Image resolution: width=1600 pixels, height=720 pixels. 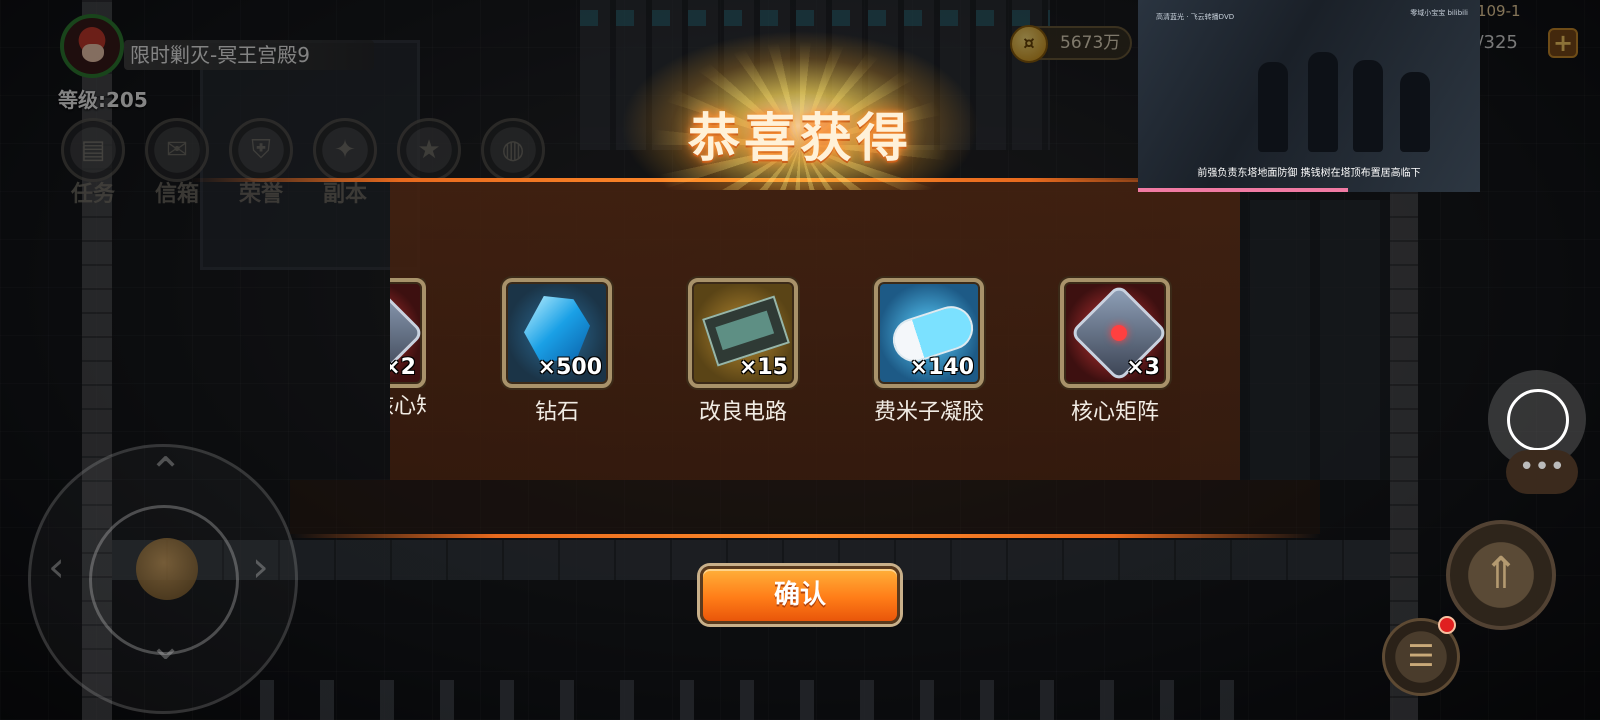 I want to click on diamond-icon: ×500, so click(x=557, y=333).